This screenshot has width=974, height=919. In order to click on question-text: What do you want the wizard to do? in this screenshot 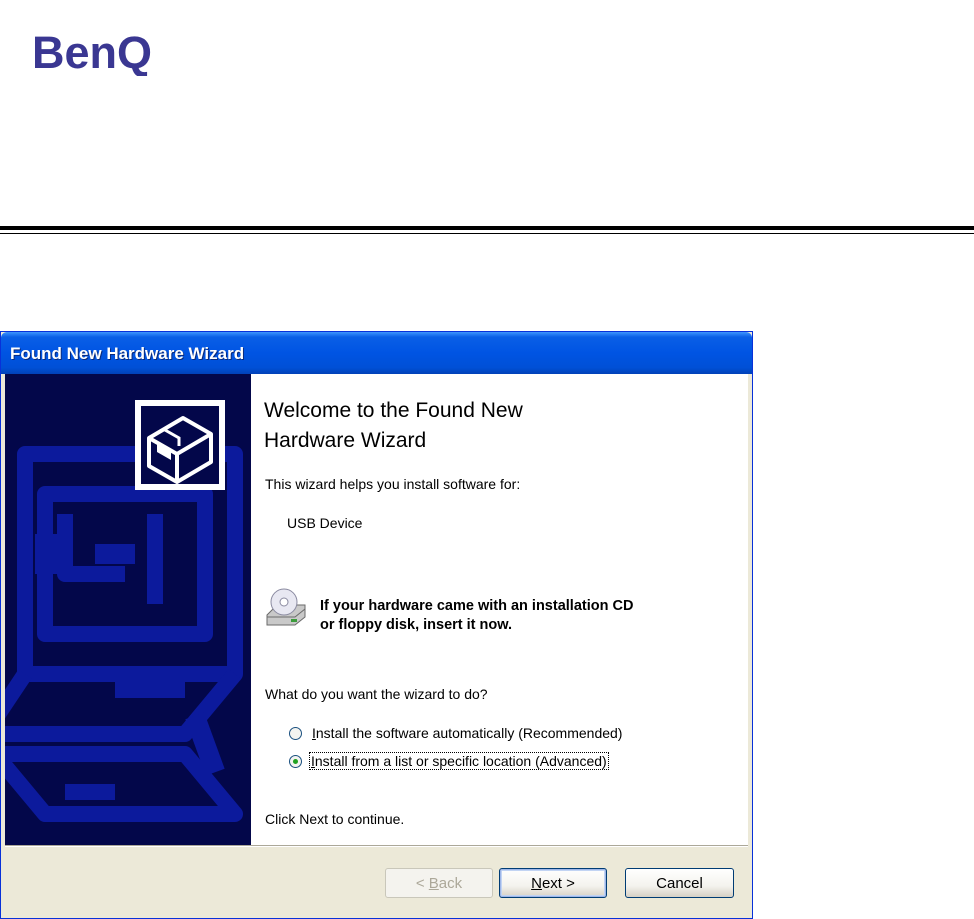, I will do `click(376, 694)`.